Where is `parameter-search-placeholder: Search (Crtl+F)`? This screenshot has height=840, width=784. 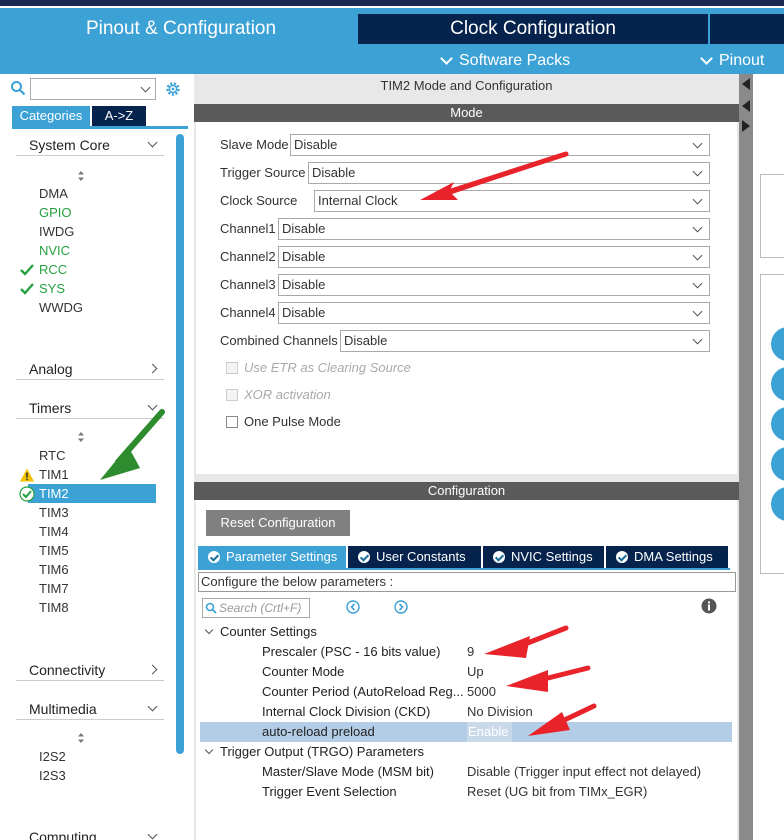 parameter-search-placeholder: Search (Crtl+F) is located at coordinates (260, 608).